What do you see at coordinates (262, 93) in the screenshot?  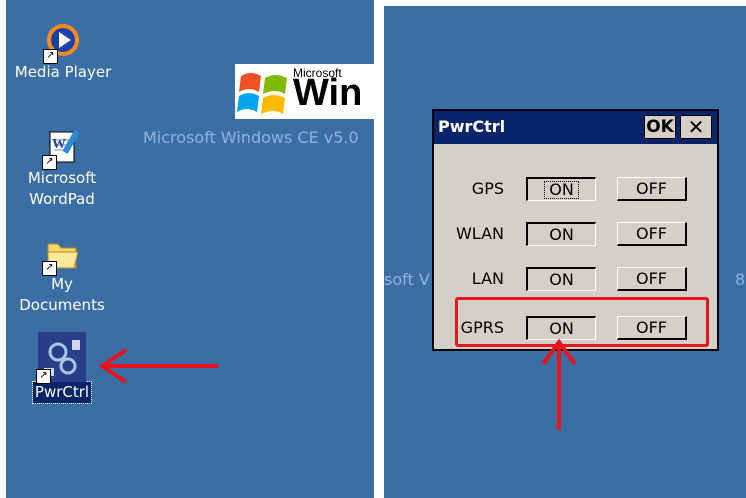 I see `windows-flag-icon` at bounding box center [262, 93].